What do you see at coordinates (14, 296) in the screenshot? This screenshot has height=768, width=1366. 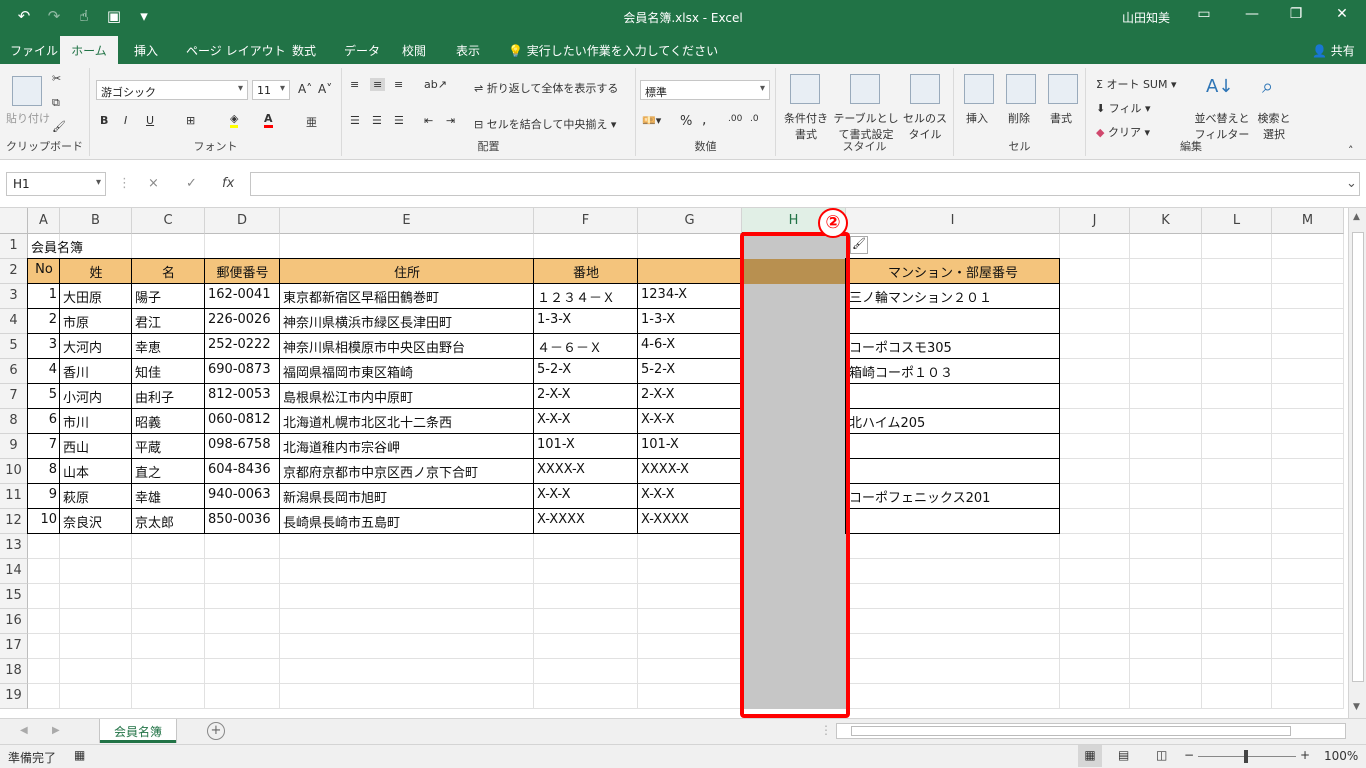 I see `row-header-3: 3` at bounding box center [14, 296].